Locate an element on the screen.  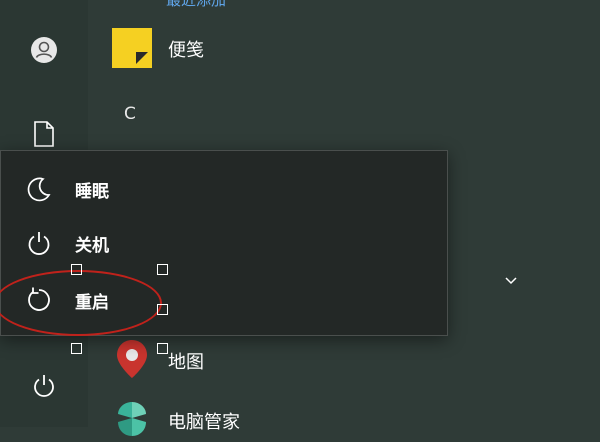
app-label: 地图 is located at coordinates (186, 362).